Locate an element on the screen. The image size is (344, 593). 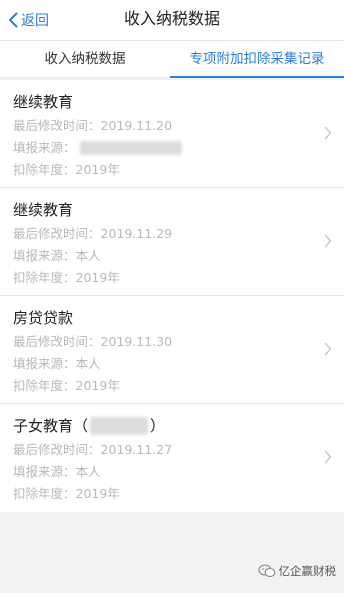
record-title-suffix: ） is located at coordinates (158, 426).